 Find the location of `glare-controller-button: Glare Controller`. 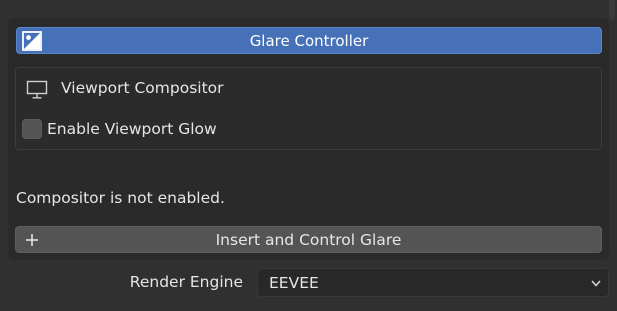

glare-controller-button: Glare Controller is located at coordinates (309, 40).